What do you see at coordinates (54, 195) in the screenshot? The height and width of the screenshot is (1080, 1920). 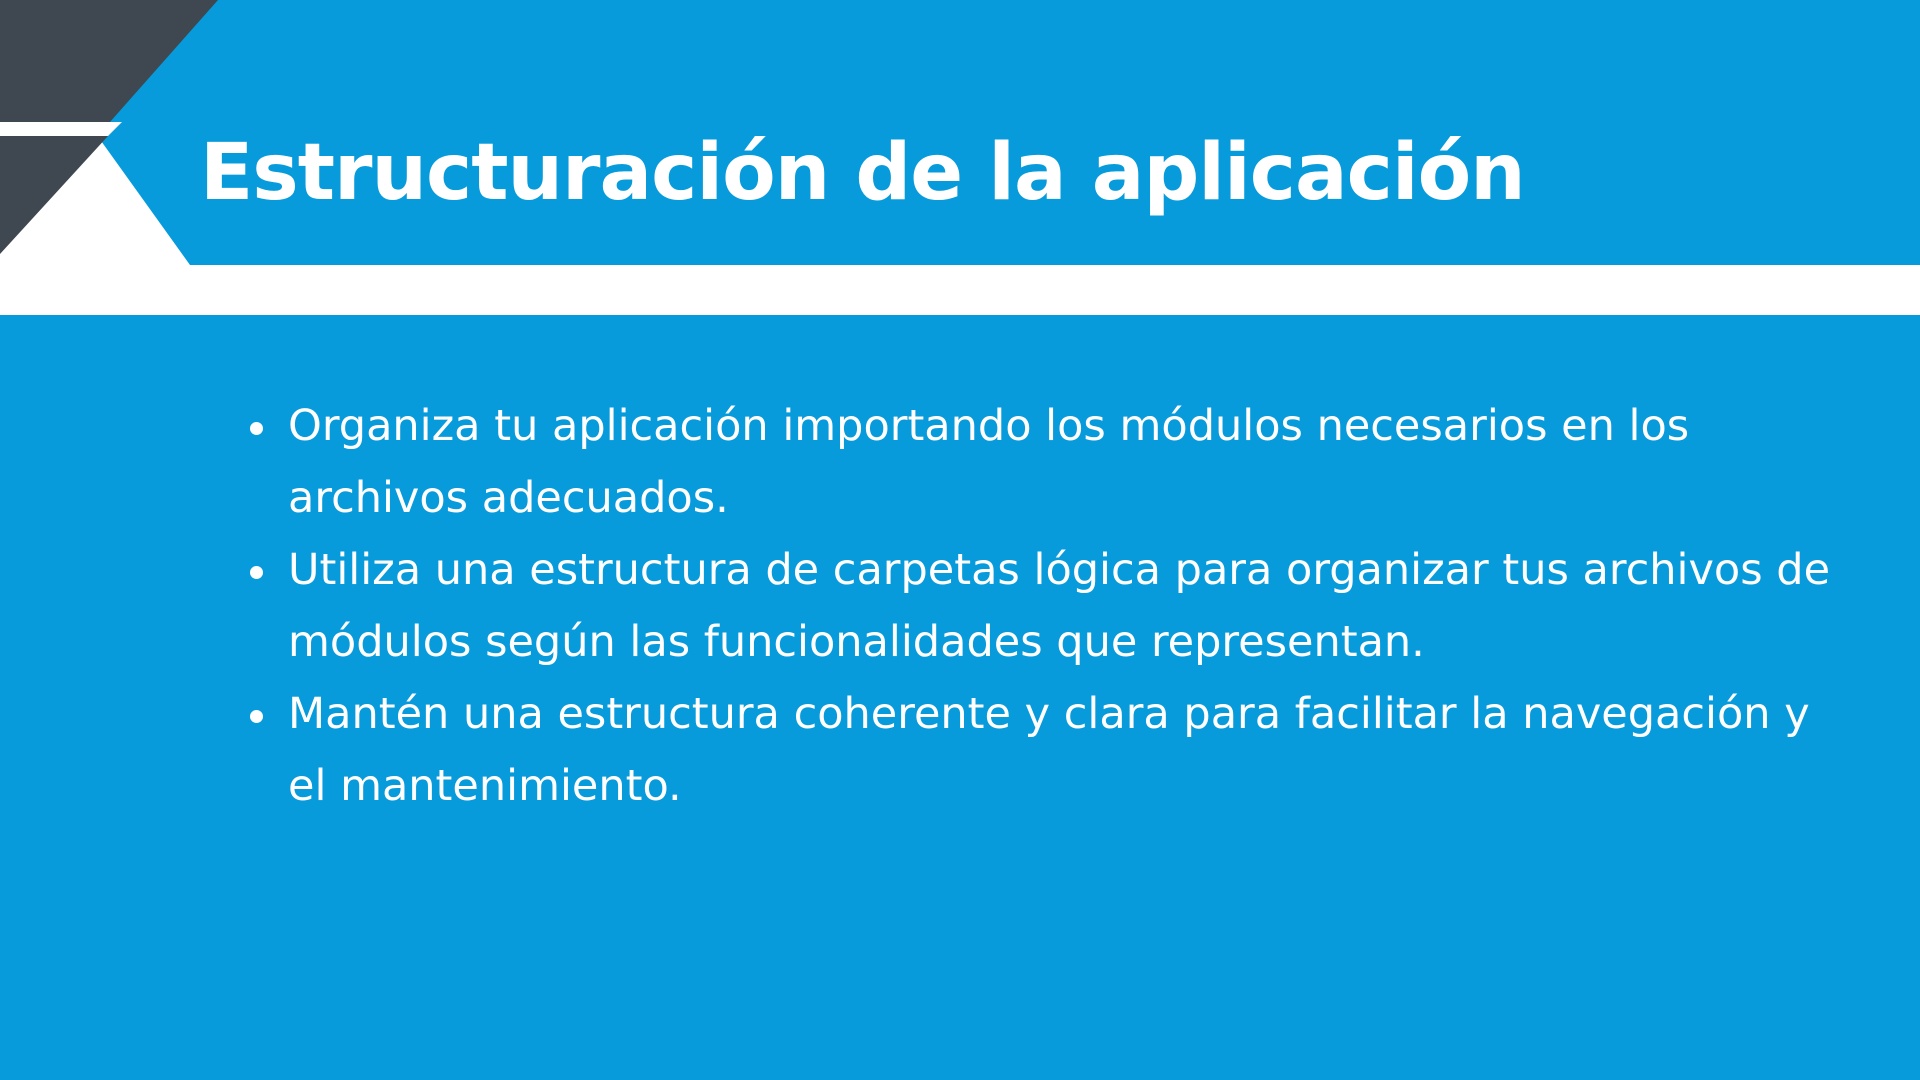 I see `decorative-dark-triangle` at bounding box center [54, 195].